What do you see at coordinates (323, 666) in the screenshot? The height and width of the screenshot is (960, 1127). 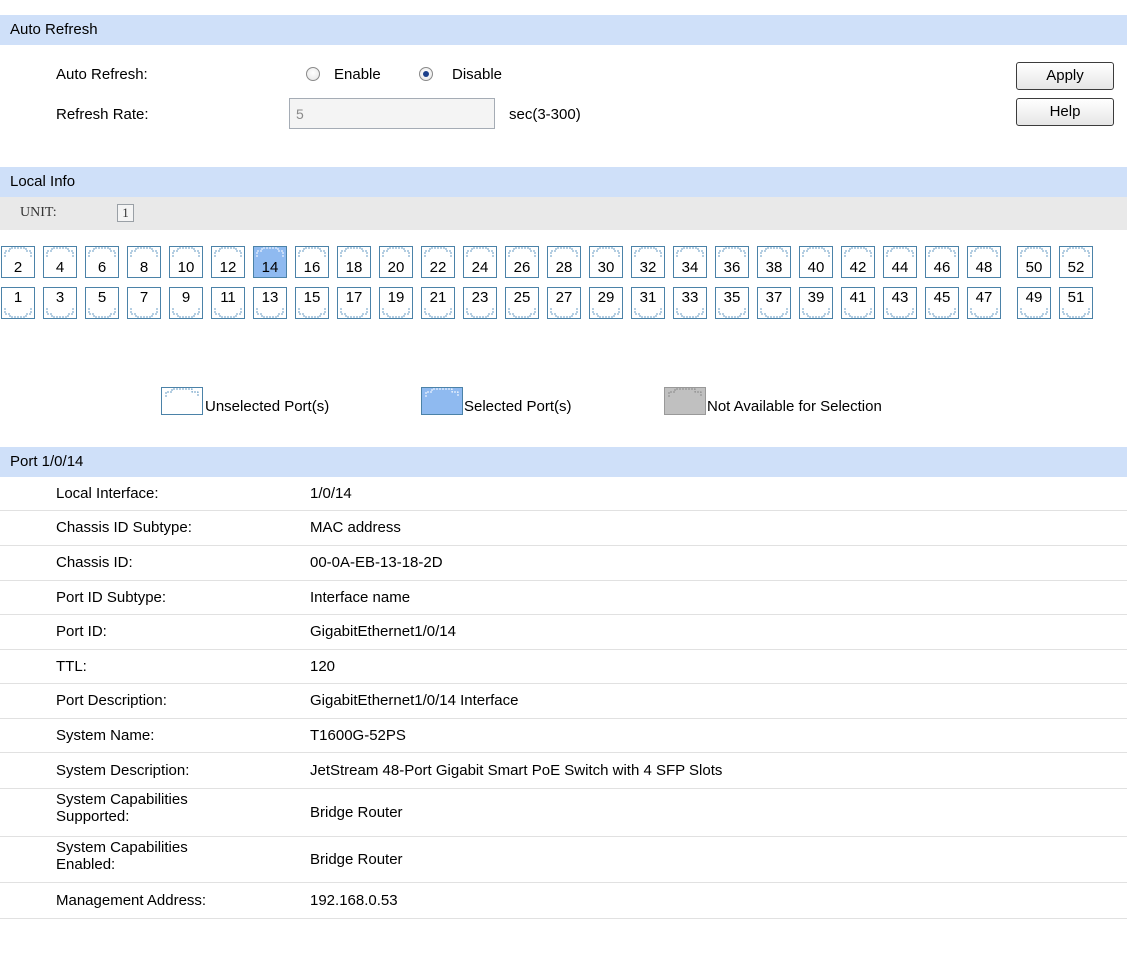 I see `info-value: 120` at bounding box center [323, 666].